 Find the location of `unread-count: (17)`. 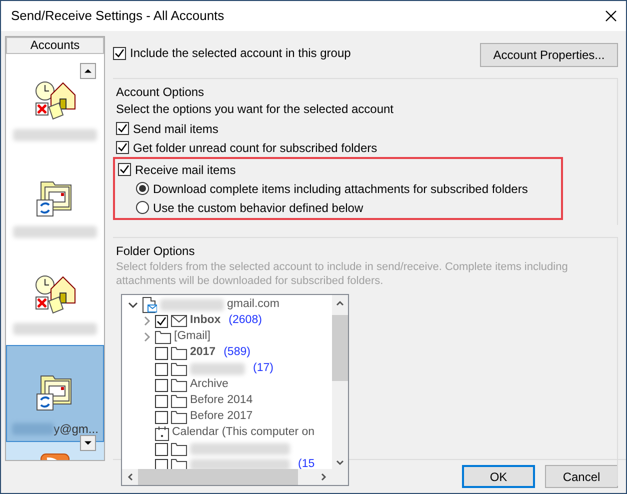

unread-count: (17) is located at coordinates (263, 368).